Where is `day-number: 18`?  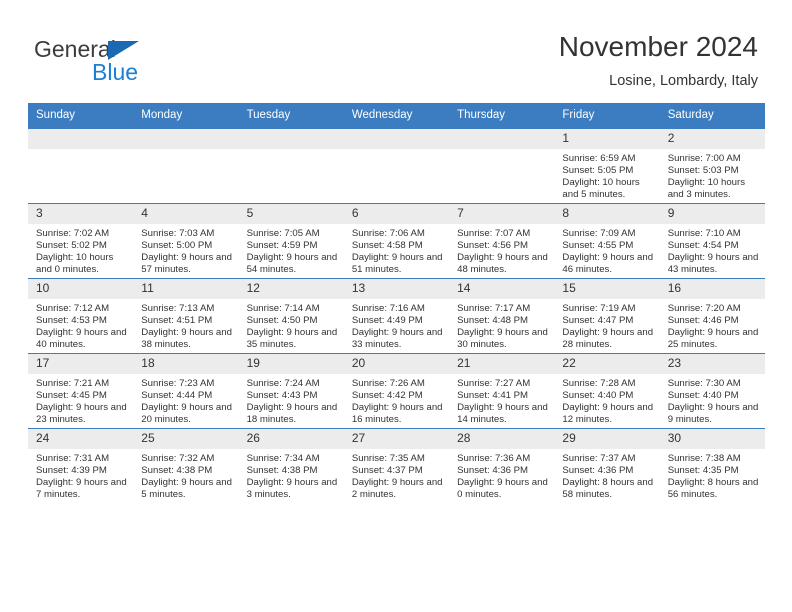 day-number: 18 is located at coordinates (186, 364).